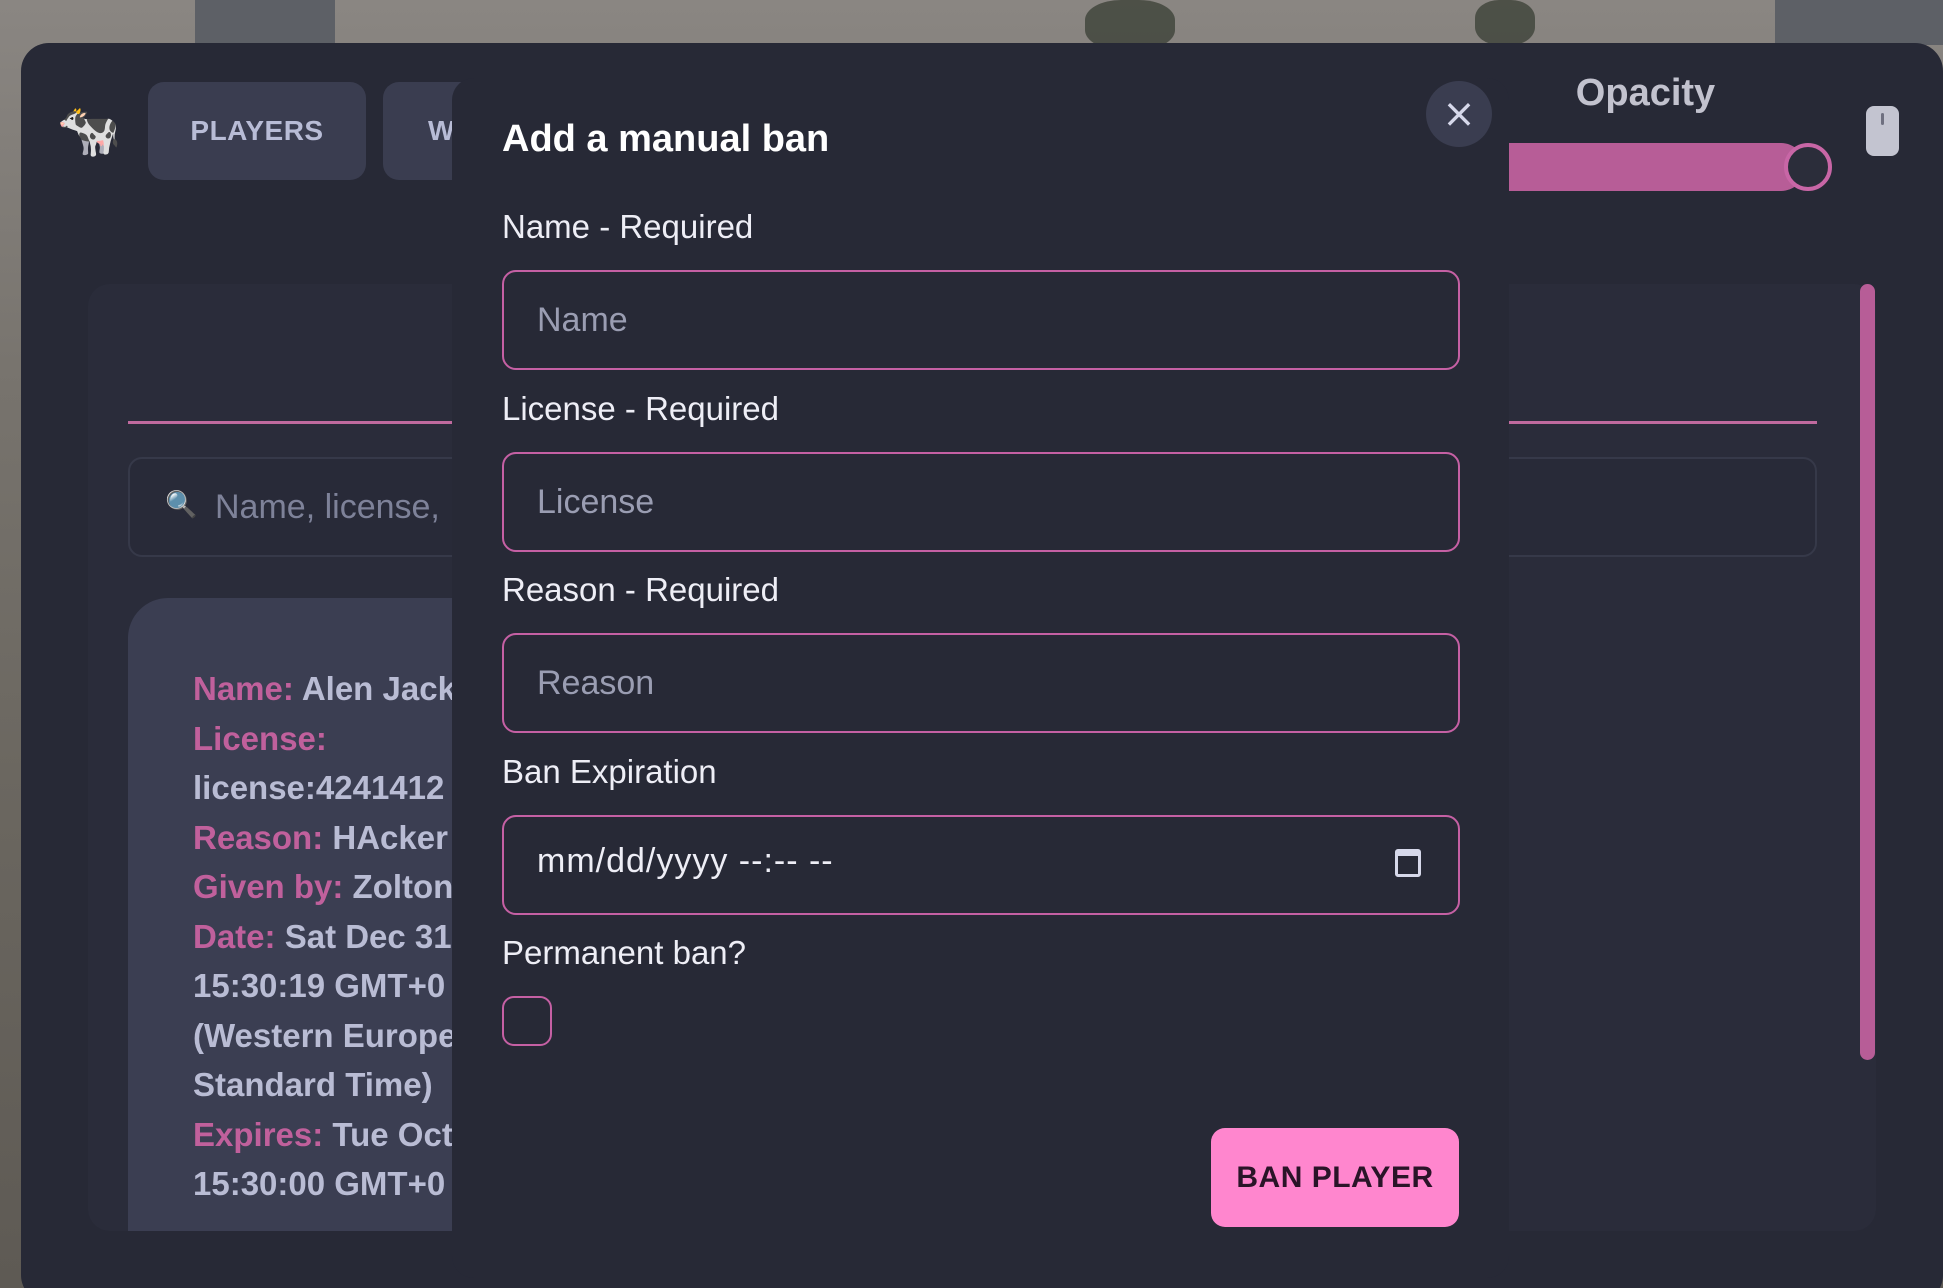 This screenshot has width=1943, height=1288. Describe the element at coordinates (527, 1021) in the screenshot. I see `permanent-ban-checkbox` at that location.